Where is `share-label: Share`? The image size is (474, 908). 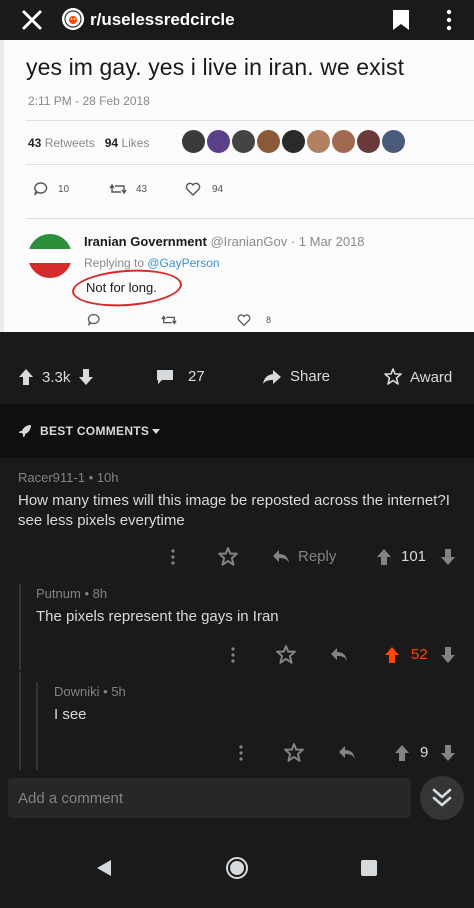
share-label: Share is located at coordinates (310, 376).